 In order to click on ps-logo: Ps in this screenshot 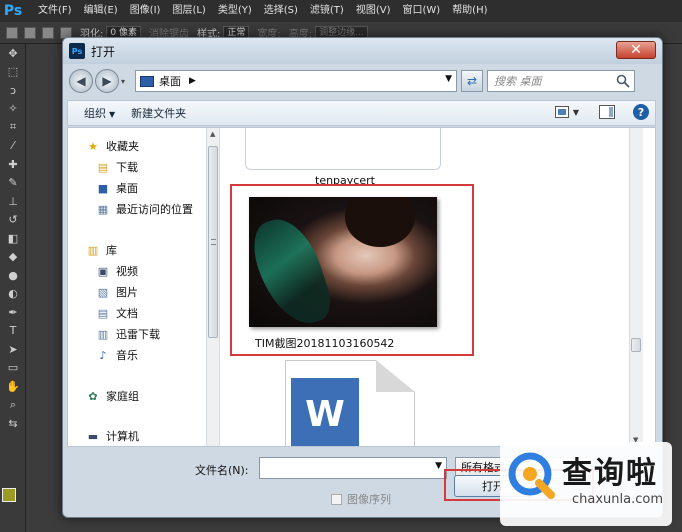, I will do `click(13, 11)`.